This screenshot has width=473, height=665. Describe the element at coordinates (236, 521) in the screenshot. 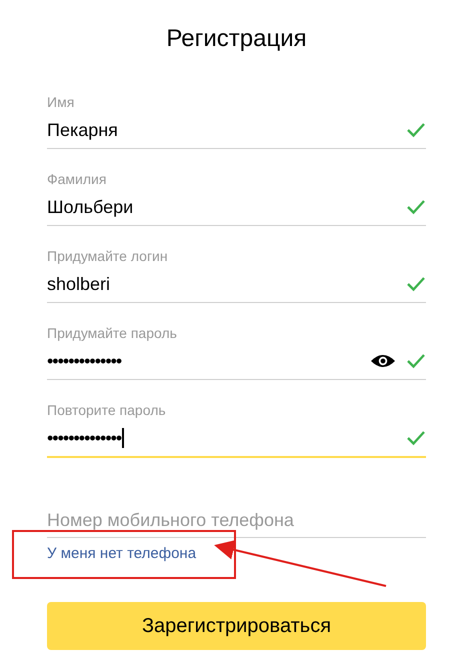

I see `phone-field: Номер мобильного телефона` at that location.